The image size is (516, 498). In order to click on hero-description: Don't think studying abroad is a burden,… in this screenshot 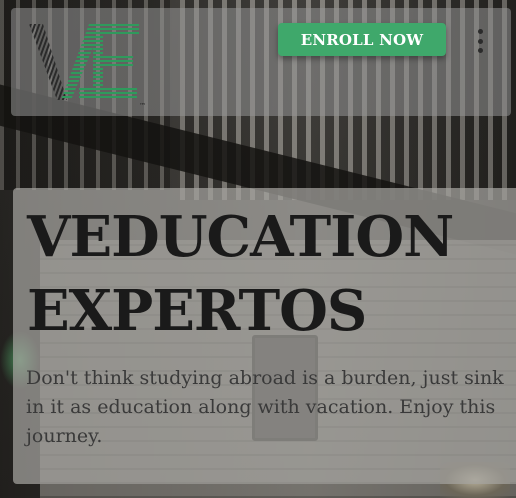, I will do `click(265, 407)`.